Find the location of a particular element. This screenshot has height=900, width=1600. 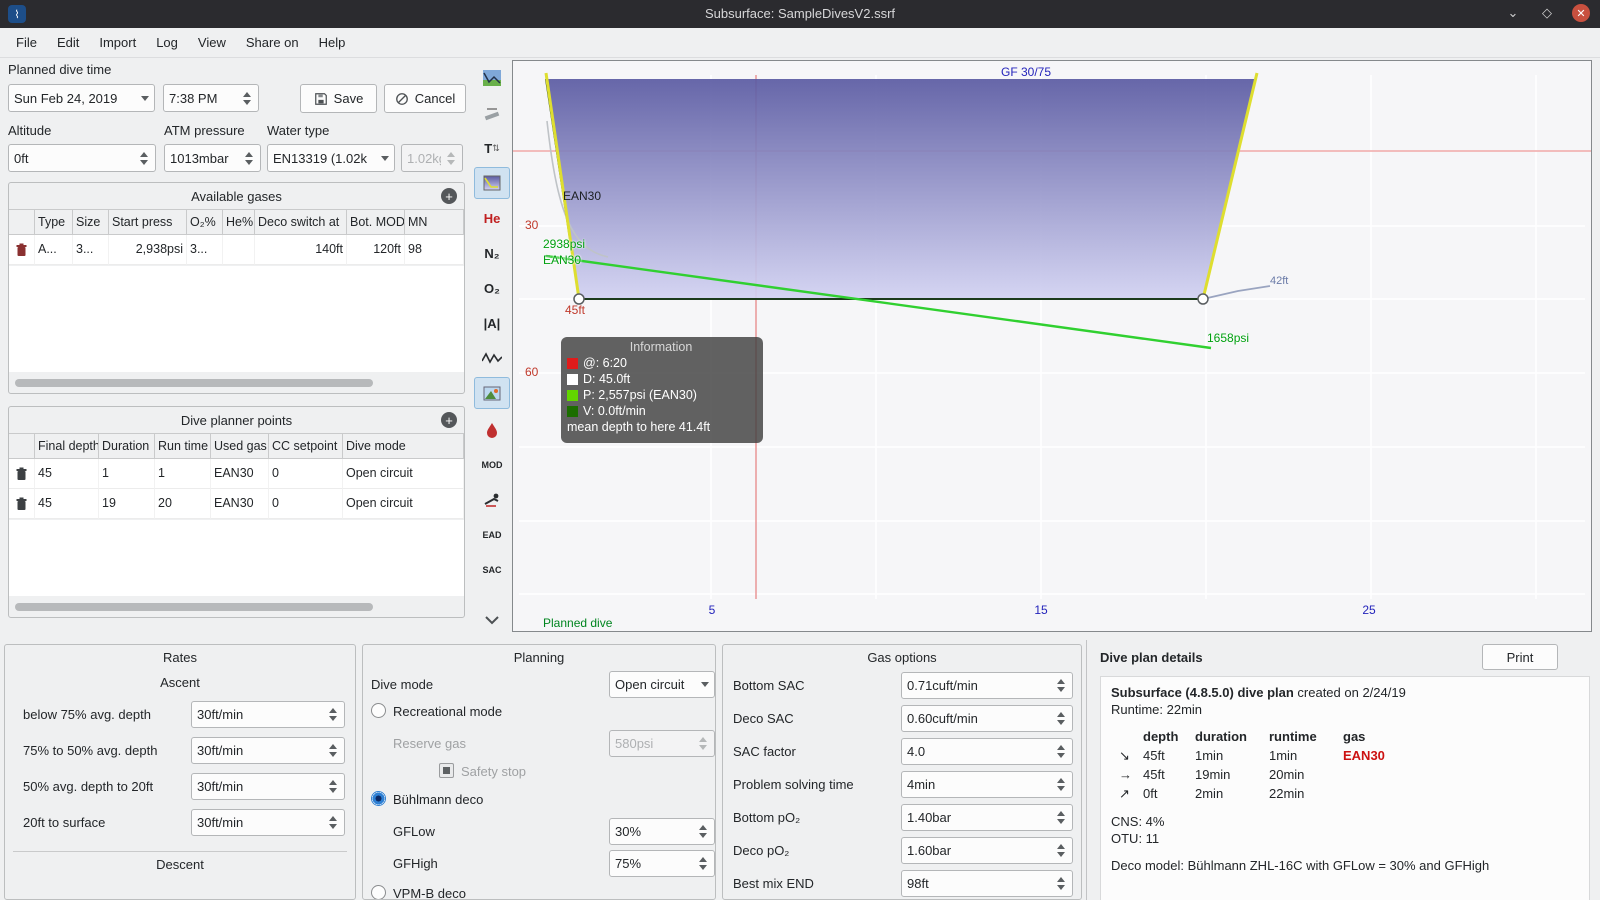

diver-icon is located at coordinates (492, 500).